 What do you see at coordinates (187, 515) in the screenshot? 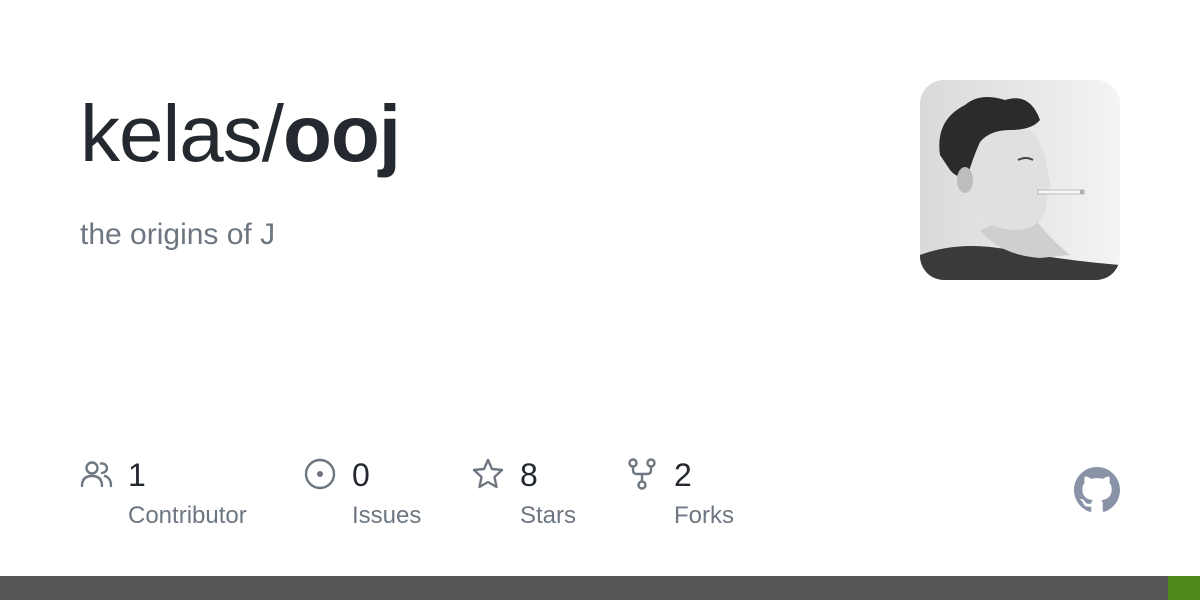
I see `contributors-label: Contributor` at bounding box center [187, 515].